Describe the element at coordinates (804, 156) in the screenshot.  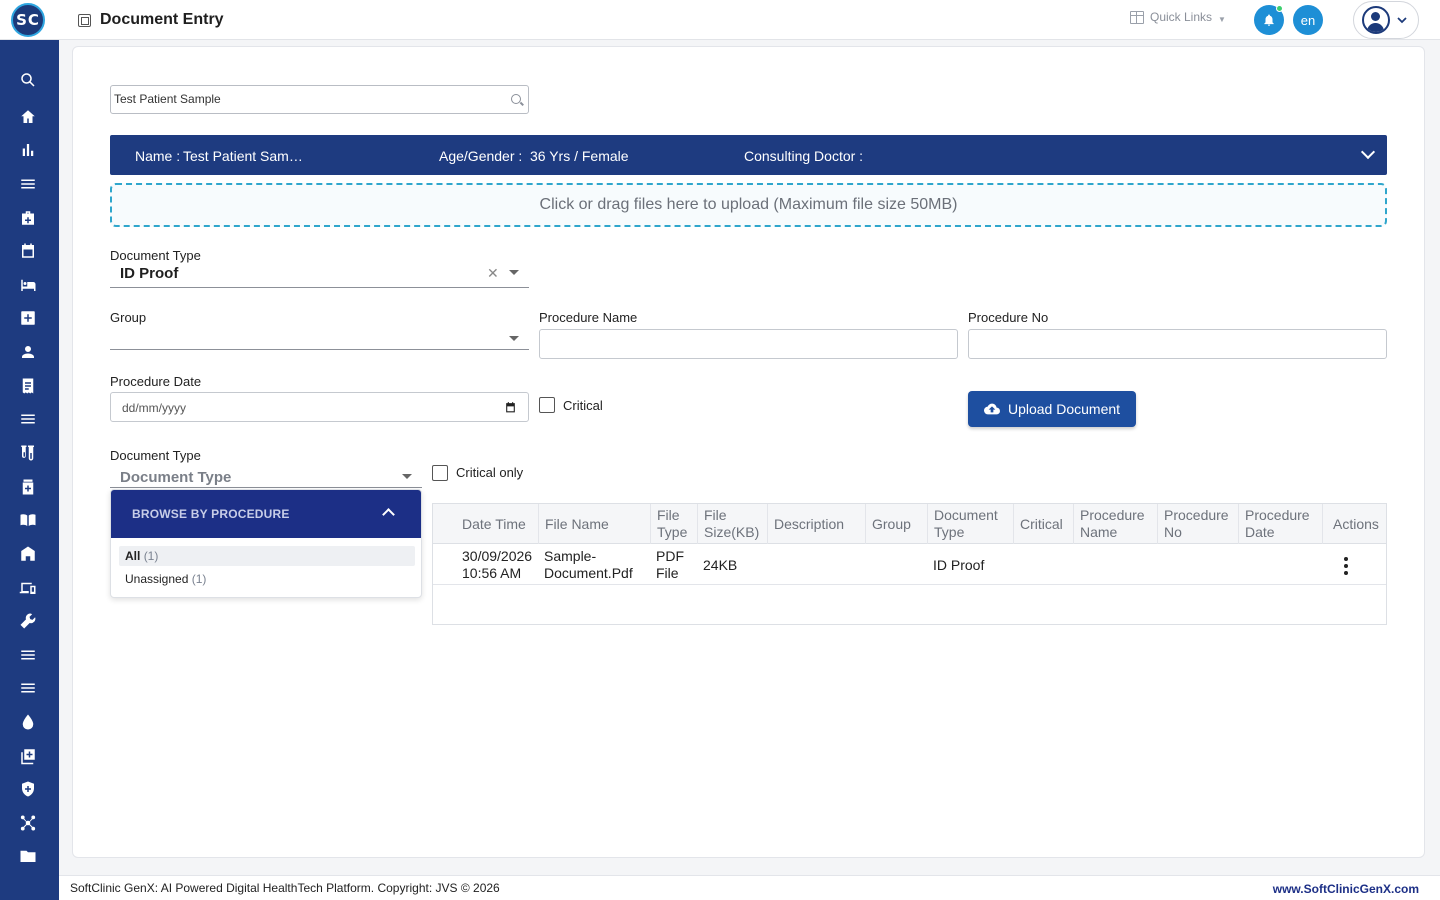
I see `consulting-doctor-label: Consulting Doctor :` at that location.